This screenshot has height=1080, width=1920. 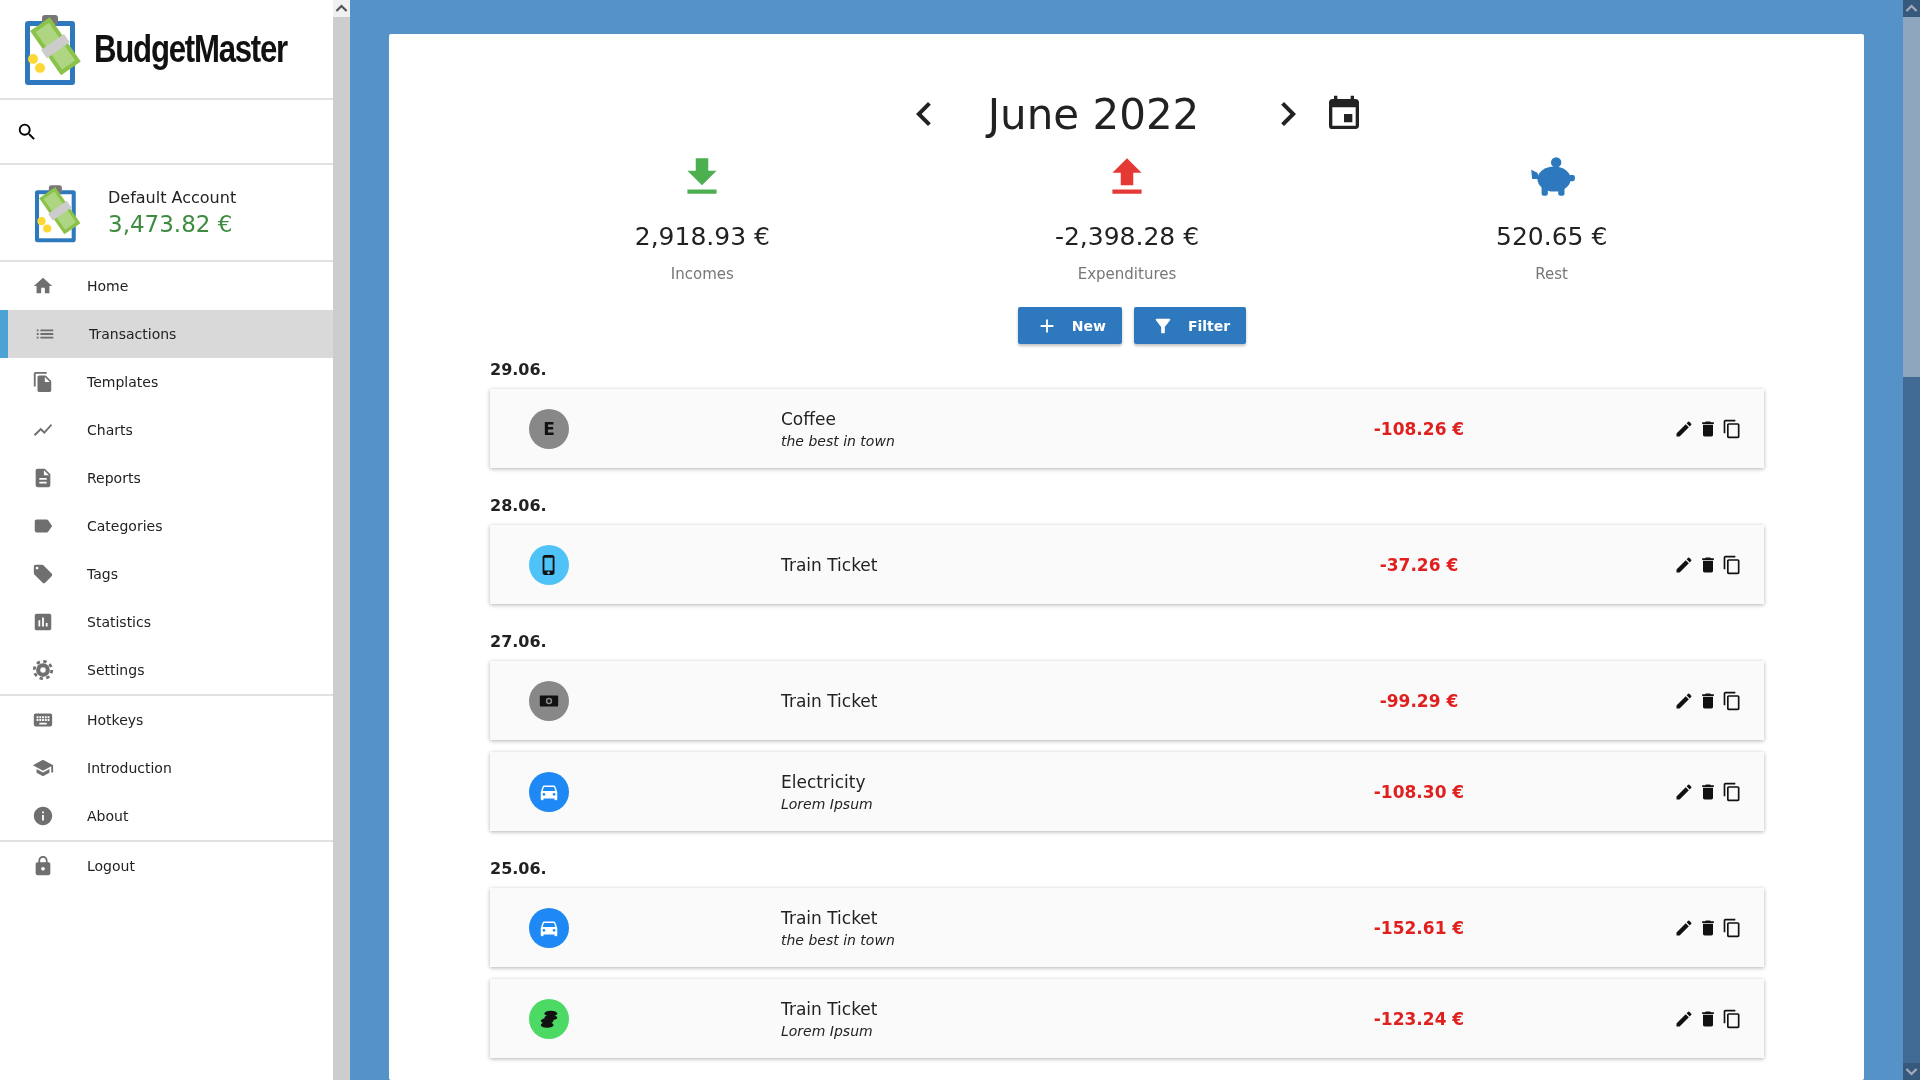 I want to click on summary-label: Expenditures, so click(x=1127, y=274).